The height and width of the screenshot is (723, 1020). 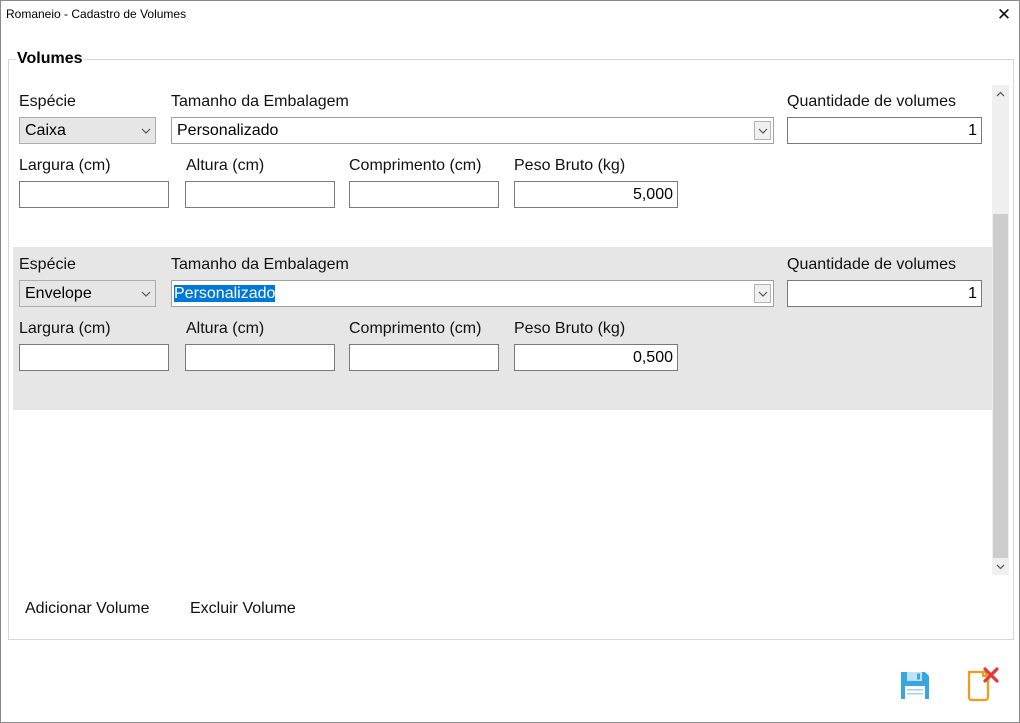 I want to click on save-disk-icon, so click(x=915, y=685).